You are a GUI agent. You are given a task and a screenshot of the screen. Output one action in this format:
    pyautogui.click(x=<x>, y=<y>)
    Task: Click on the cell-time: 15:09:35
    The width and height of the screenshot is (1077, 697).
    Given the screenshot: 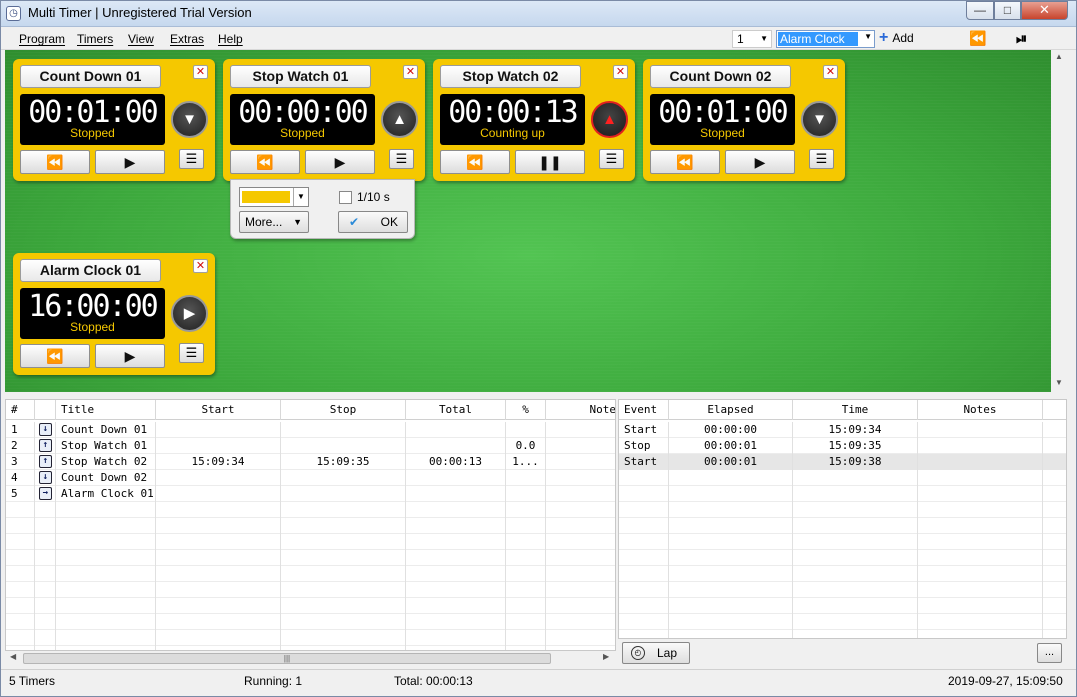 What is the action you would take?
    pyautogui.click(x=855, y=446)
    